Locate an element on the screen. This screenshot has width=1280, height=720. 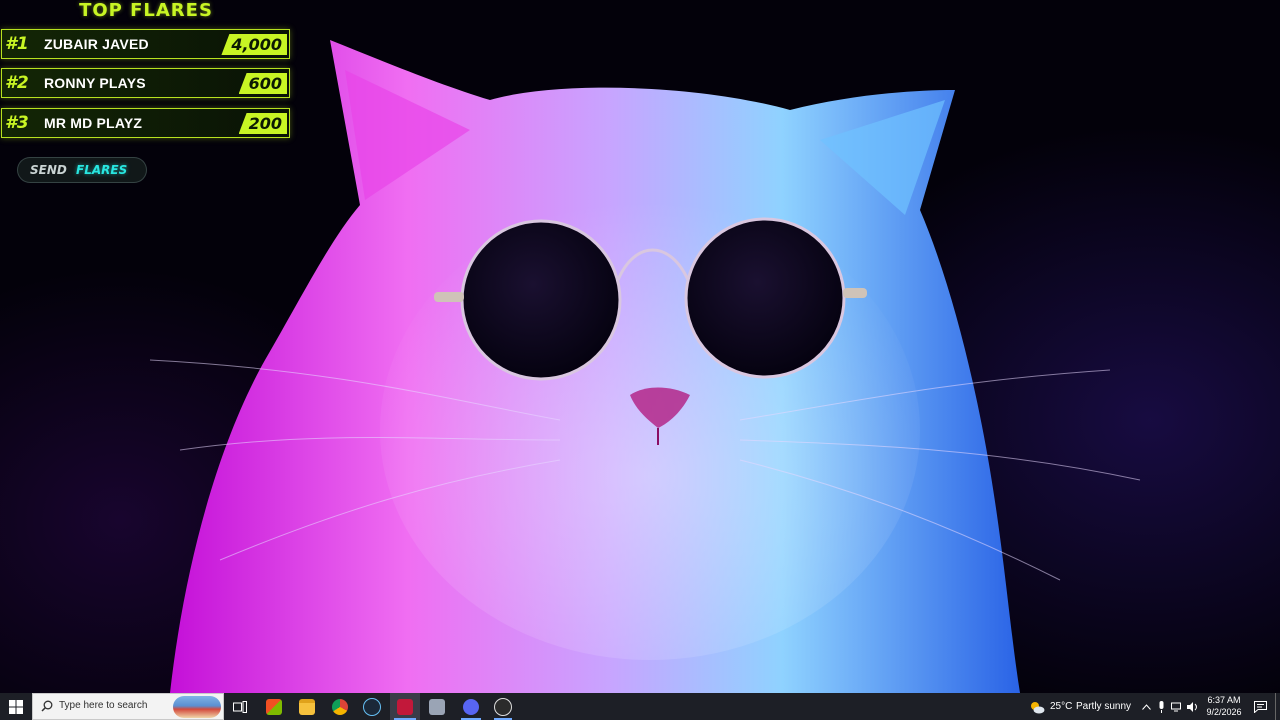
microphone-icon is located at coordinates (1161, 706).